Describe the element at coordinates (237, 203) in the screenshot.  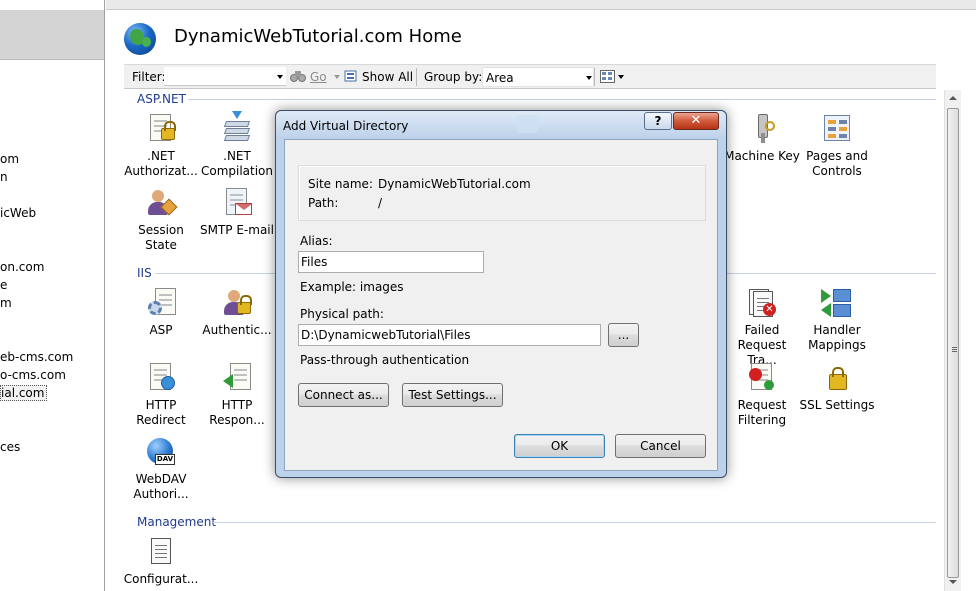
I see `smtp-email-icon` at that location.